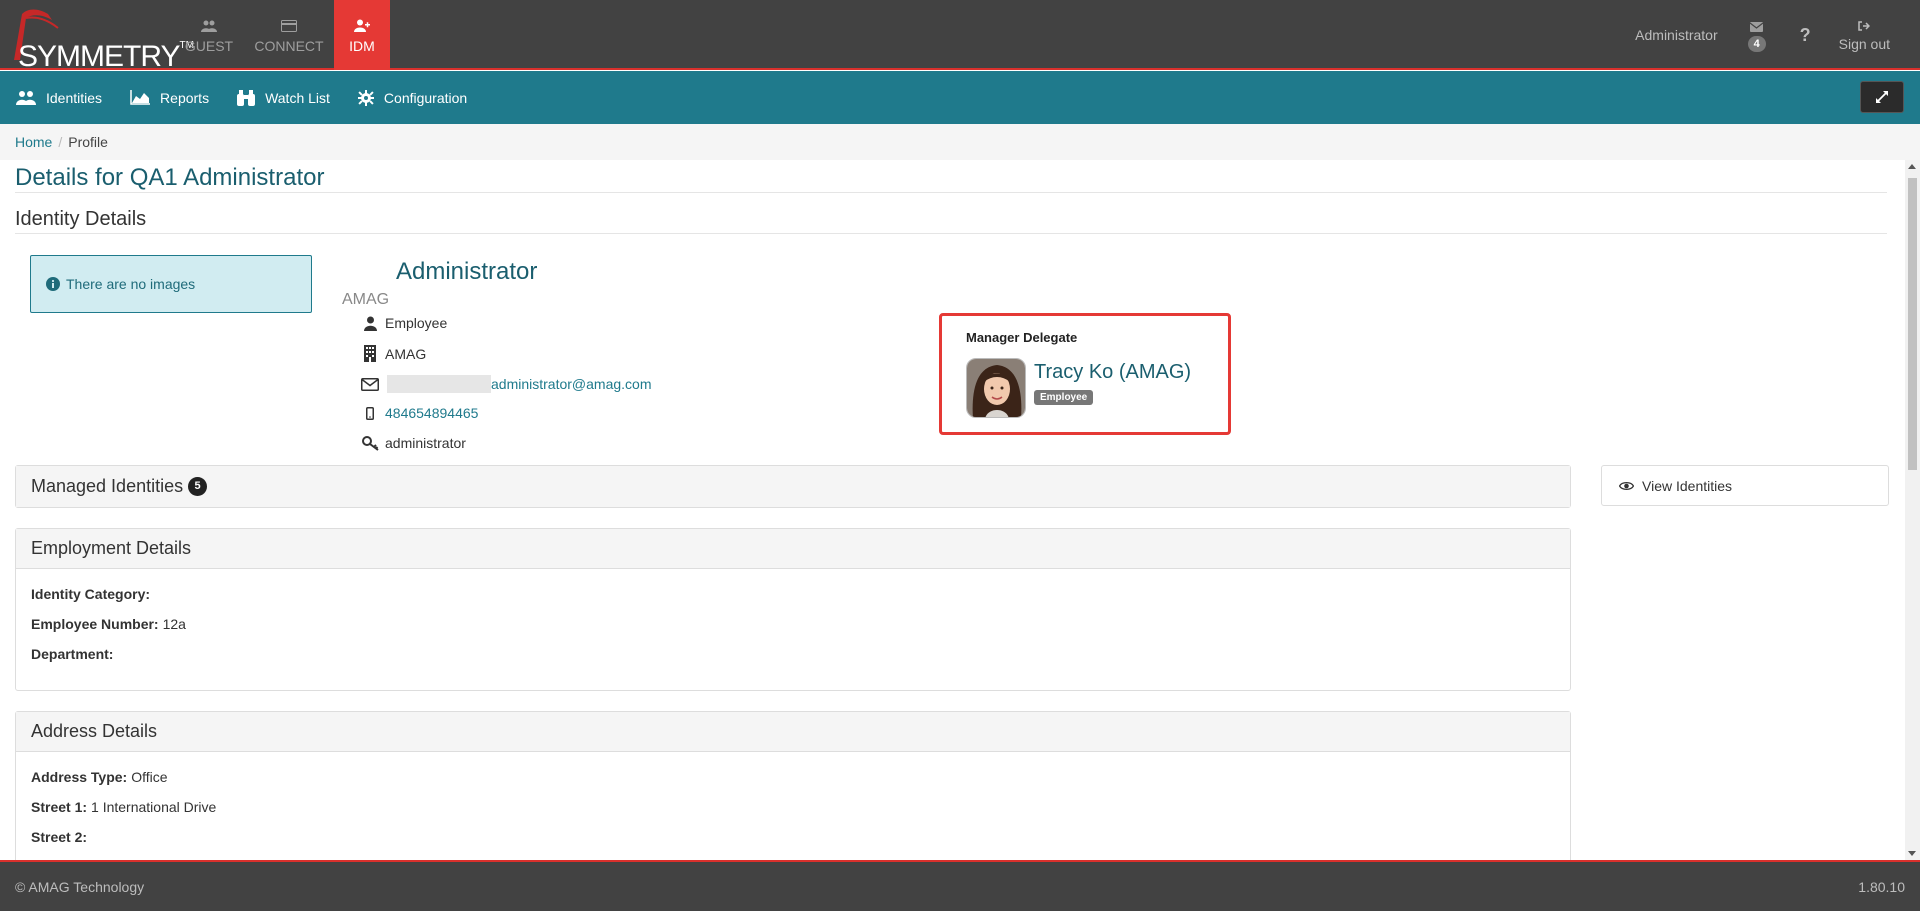  I want to click on view-identities-label: View Identities, so click(1687, 485).